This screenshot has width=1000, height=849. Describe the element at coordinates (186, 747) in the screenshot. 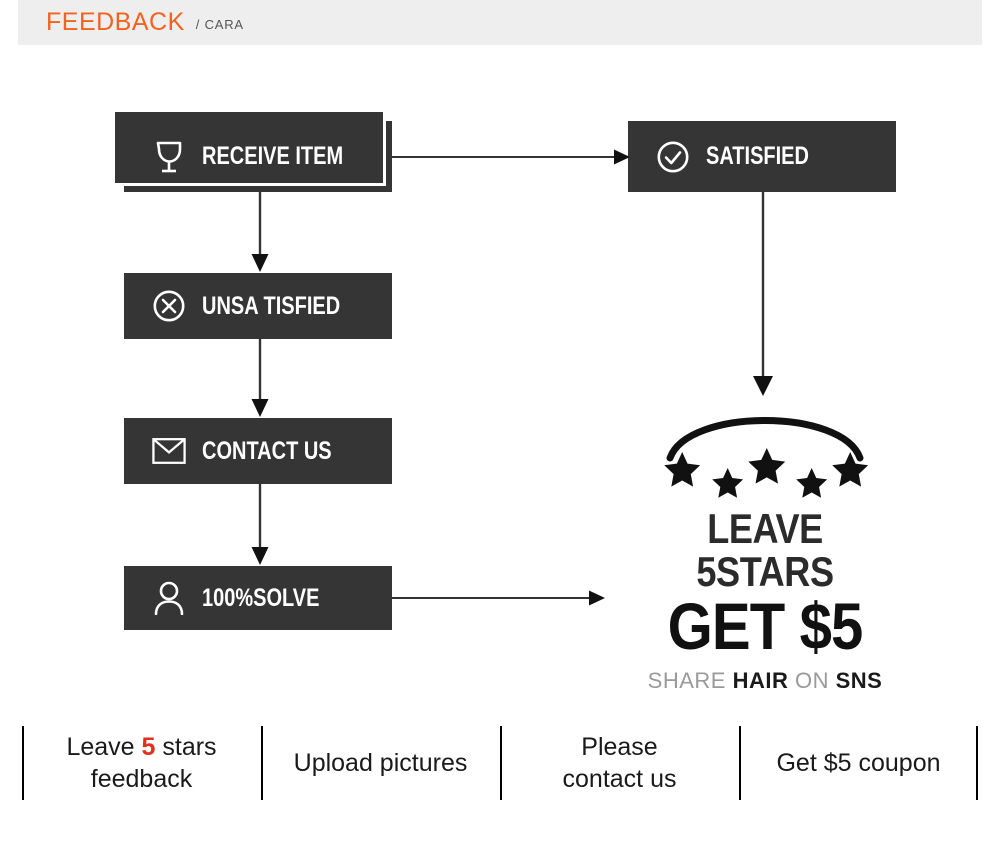

I see `caption-text-post: stars` at that location.